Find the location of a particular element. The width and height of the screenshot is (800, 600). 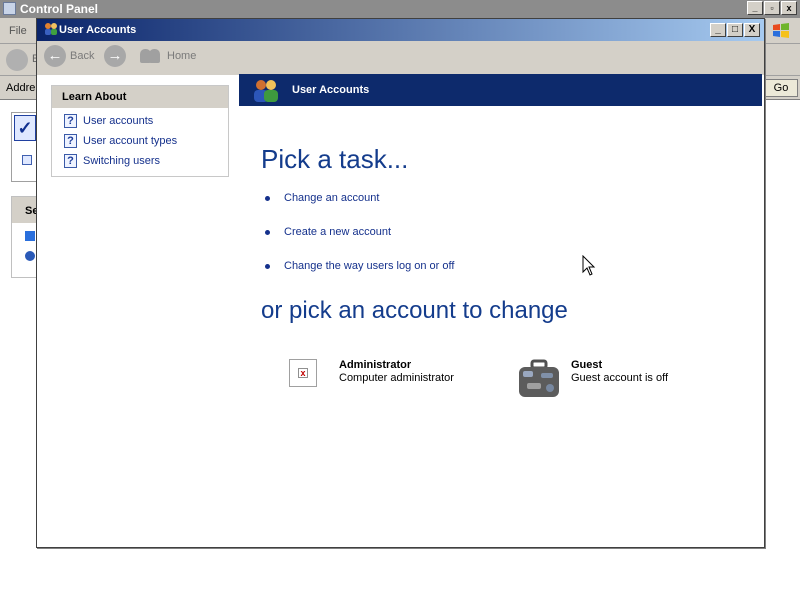

section-banner: User Accounts is located at coordinates (500, 90).